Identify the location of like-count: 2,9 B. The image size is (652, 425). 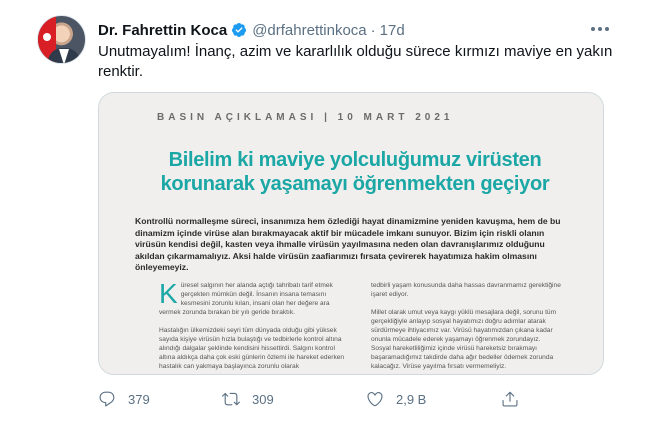
(411, 399).